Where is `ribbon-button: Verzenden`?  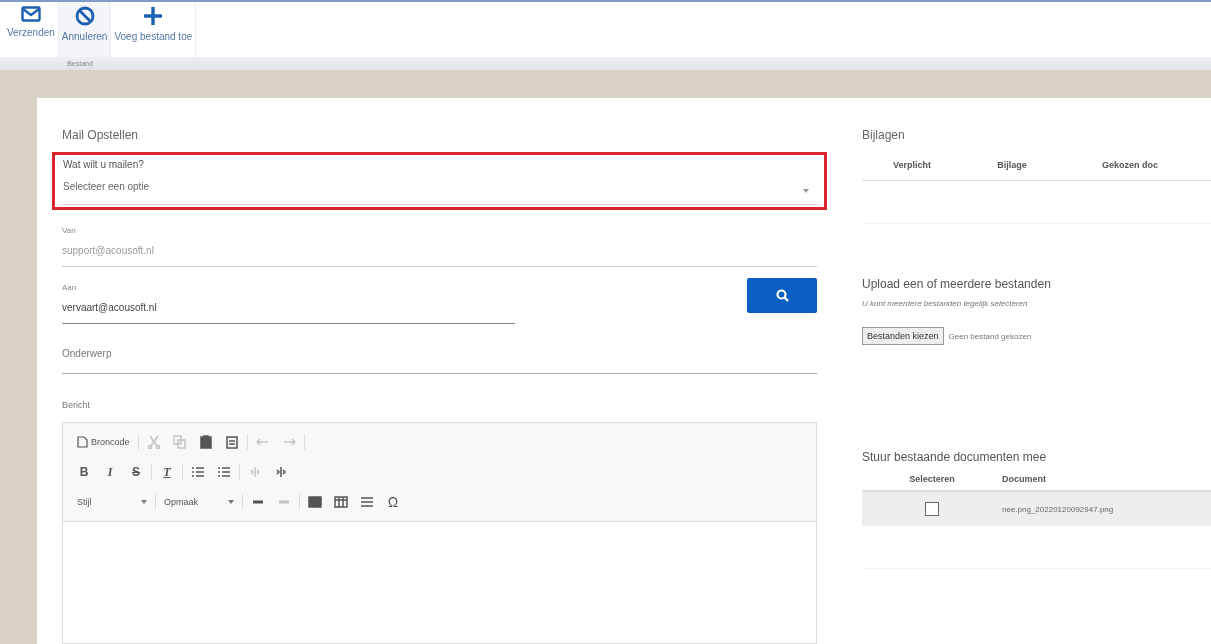
ribbon-button: Verzenden is located at coordinates (31, 29).